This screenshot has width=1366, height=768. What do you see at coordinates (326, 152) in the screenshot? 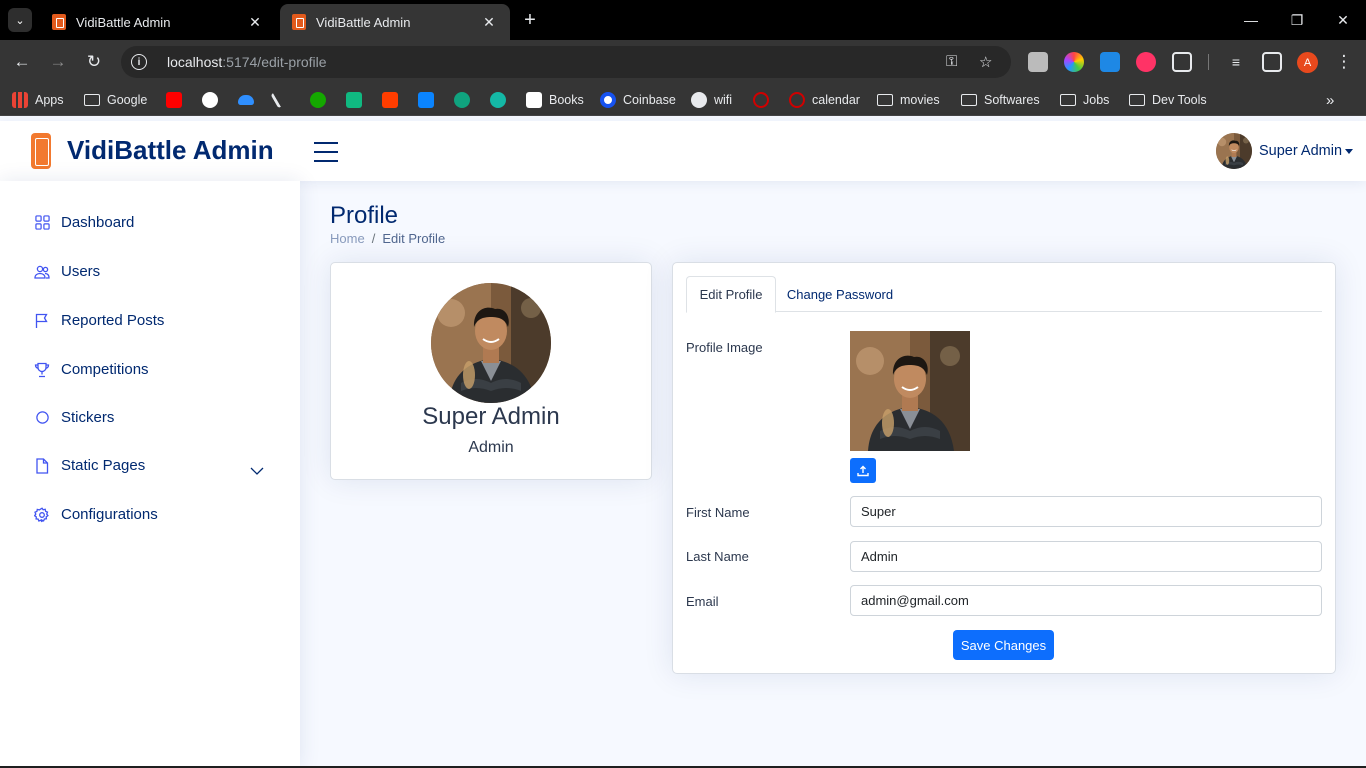
I see `hamburger-menu-icon` at bounding box center [326, 152].